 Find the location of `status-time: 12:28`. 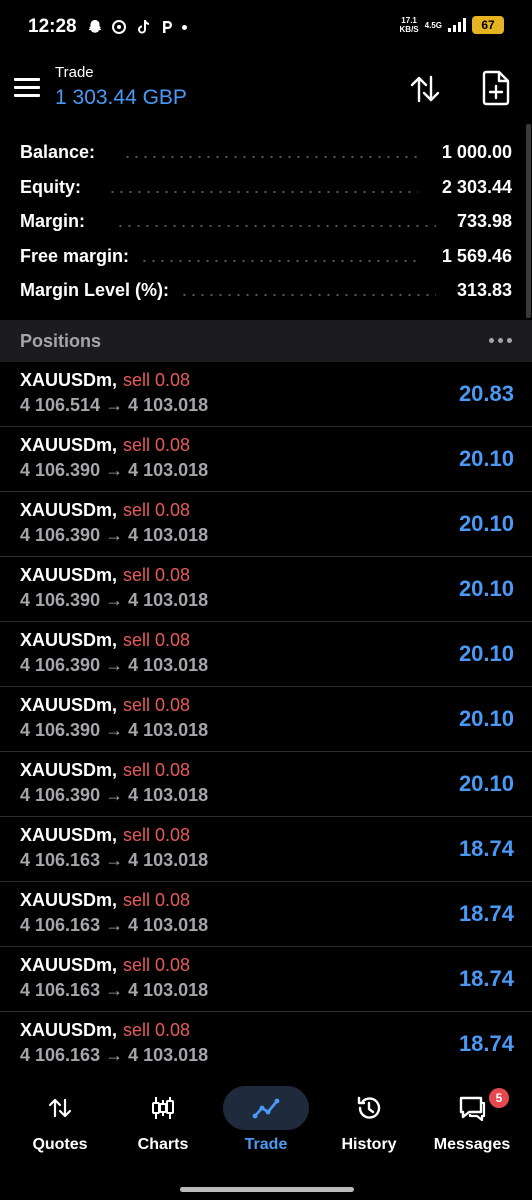

status-time: 12:28 is located at coordinates (52, 26).